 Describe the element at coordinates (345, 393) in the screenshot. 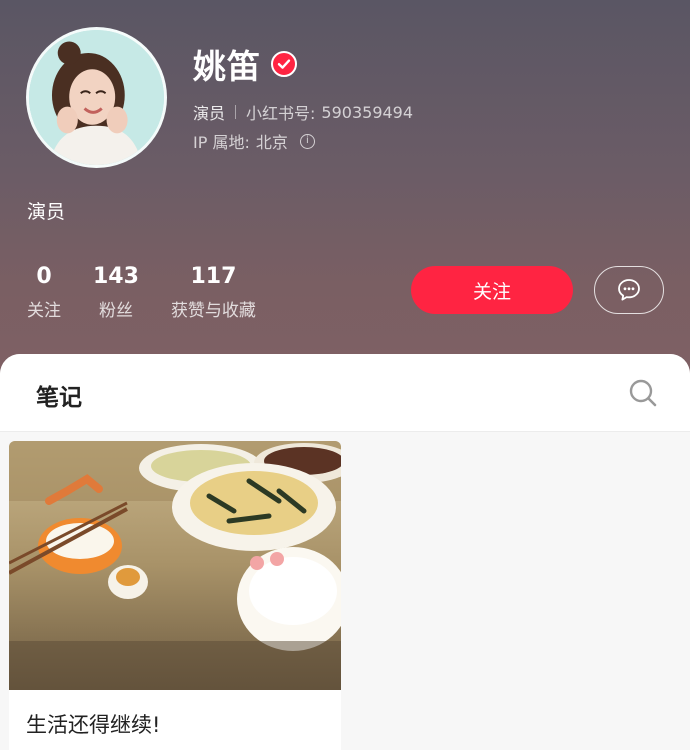

I see `tab-bar: 笔记` at that location.